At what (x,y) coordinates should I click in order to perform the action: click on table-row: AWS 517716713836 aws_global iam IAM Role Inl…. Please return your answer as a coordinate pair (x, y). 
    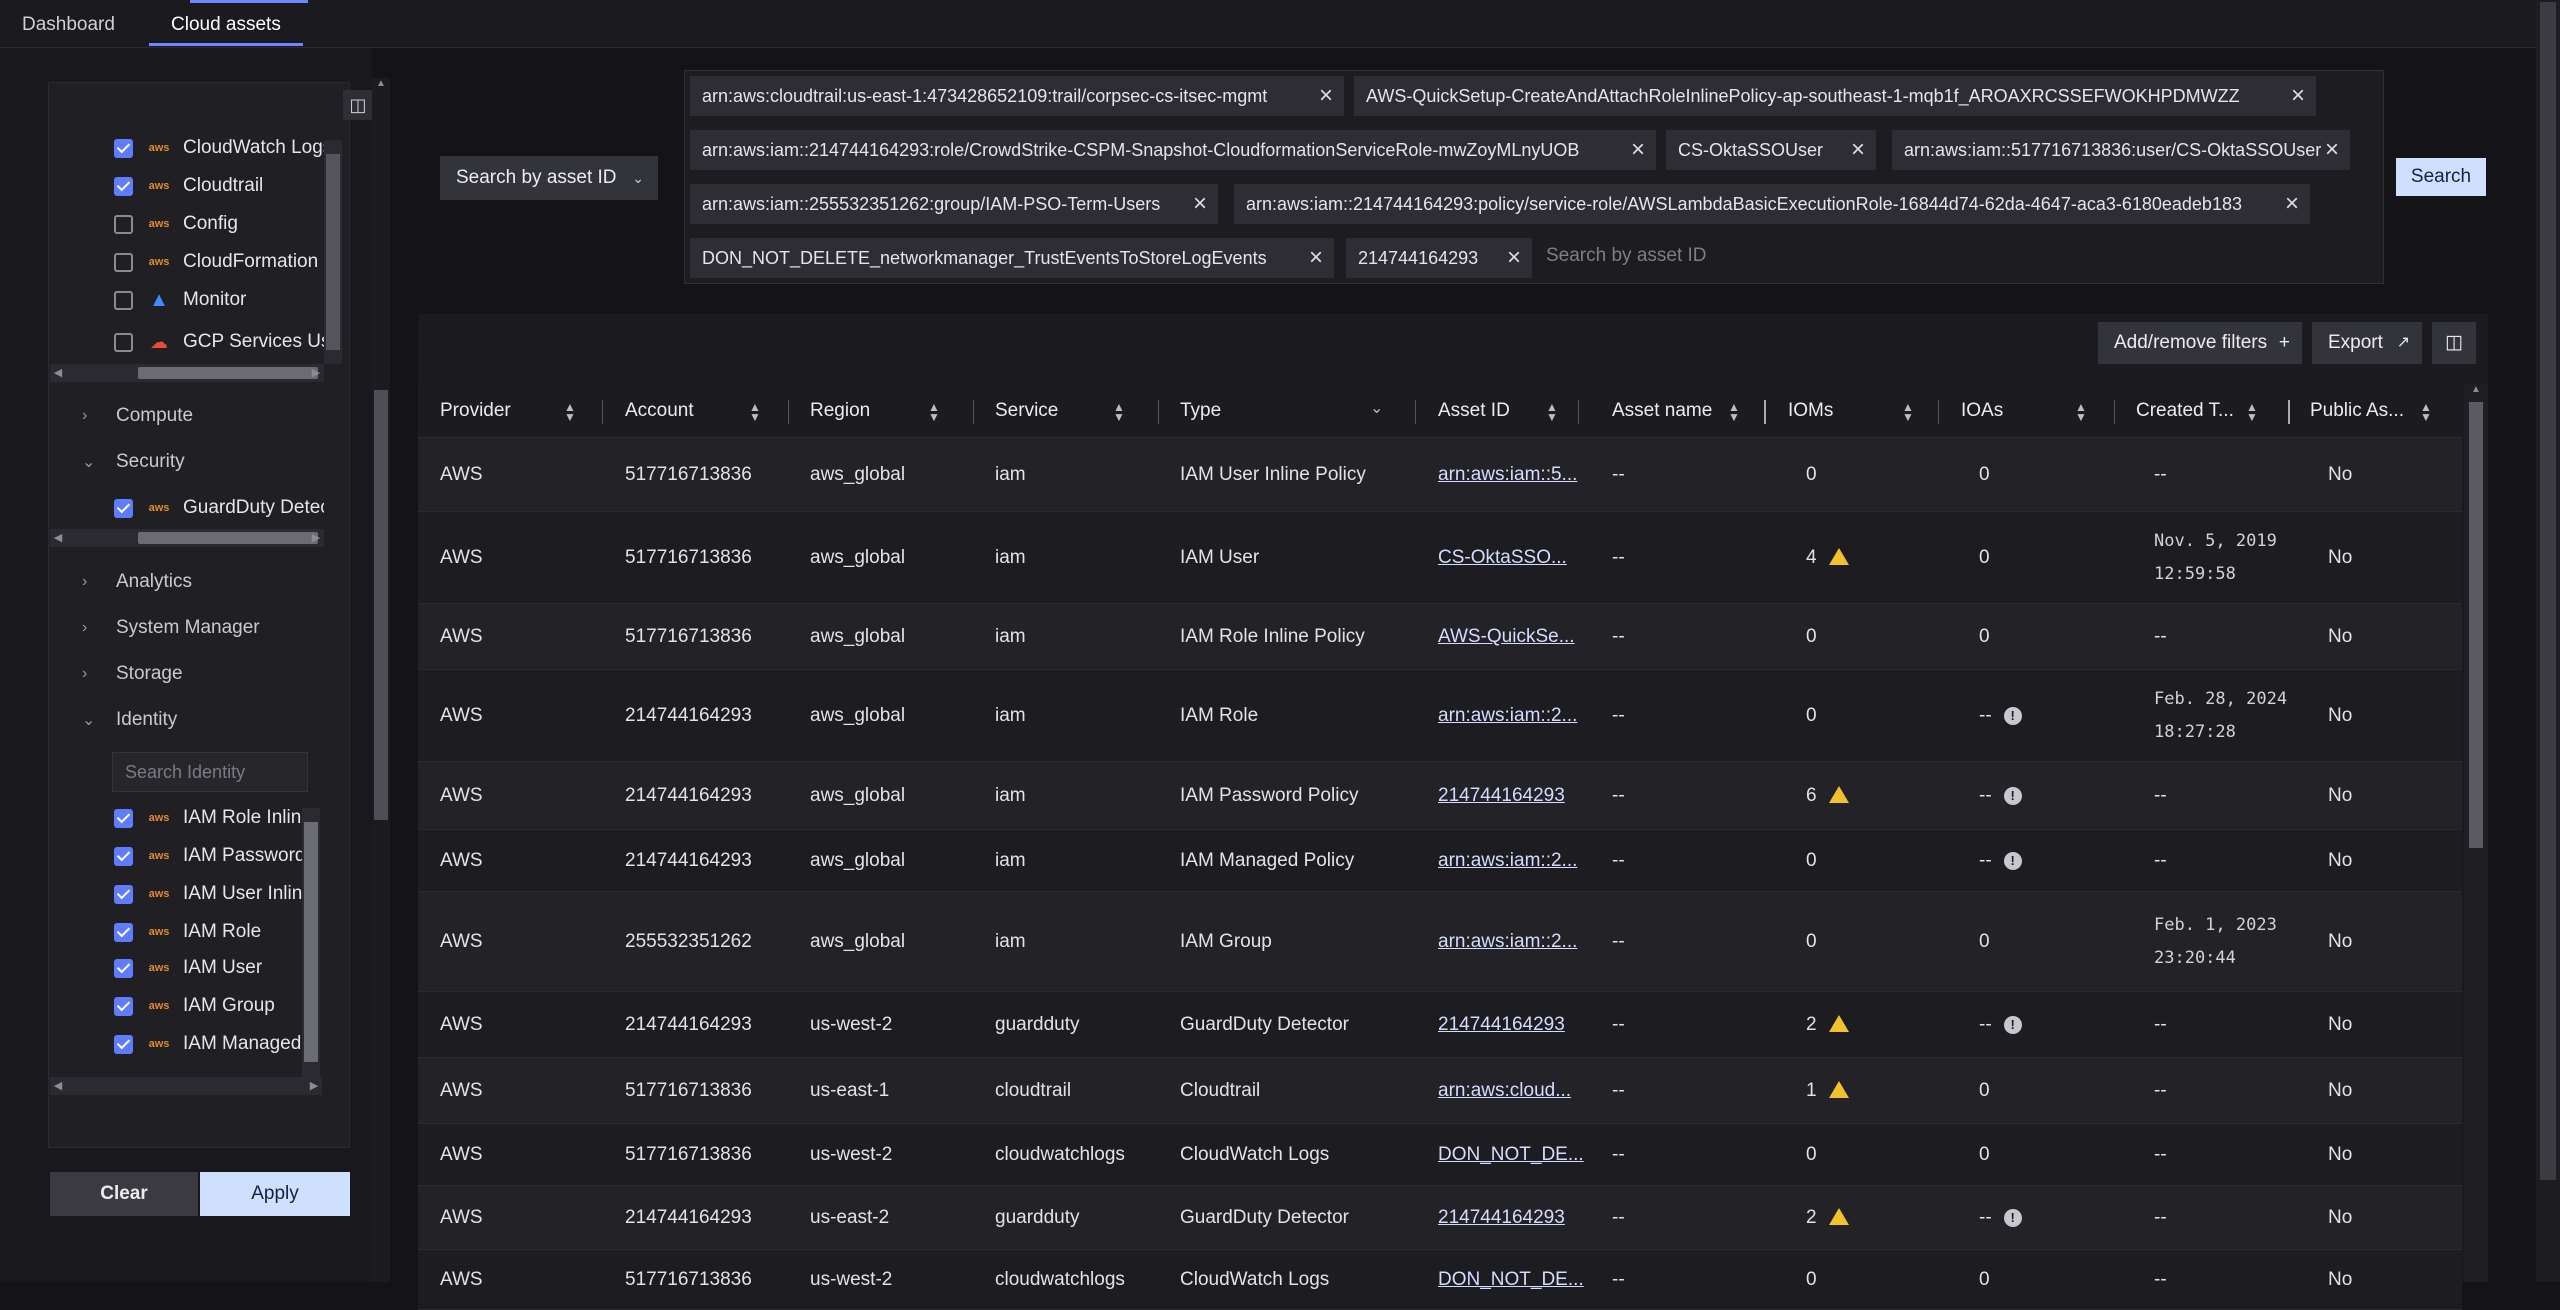
    Looking at the image, I should click on (1440, 637).